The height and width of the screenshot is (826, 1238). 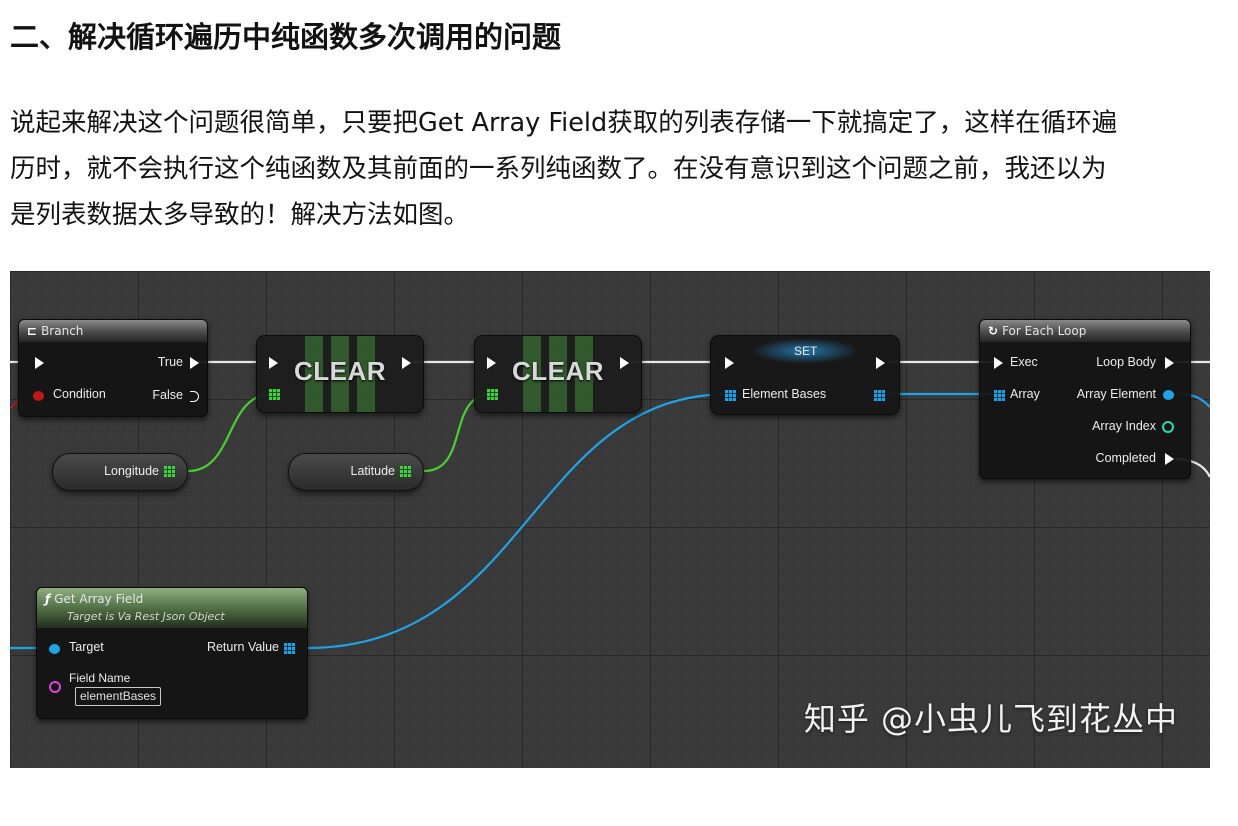 What do you see at coordinates (169, 471) in the screenshot?
I see `longitude-array-pin` at bounding box center [169, 471].